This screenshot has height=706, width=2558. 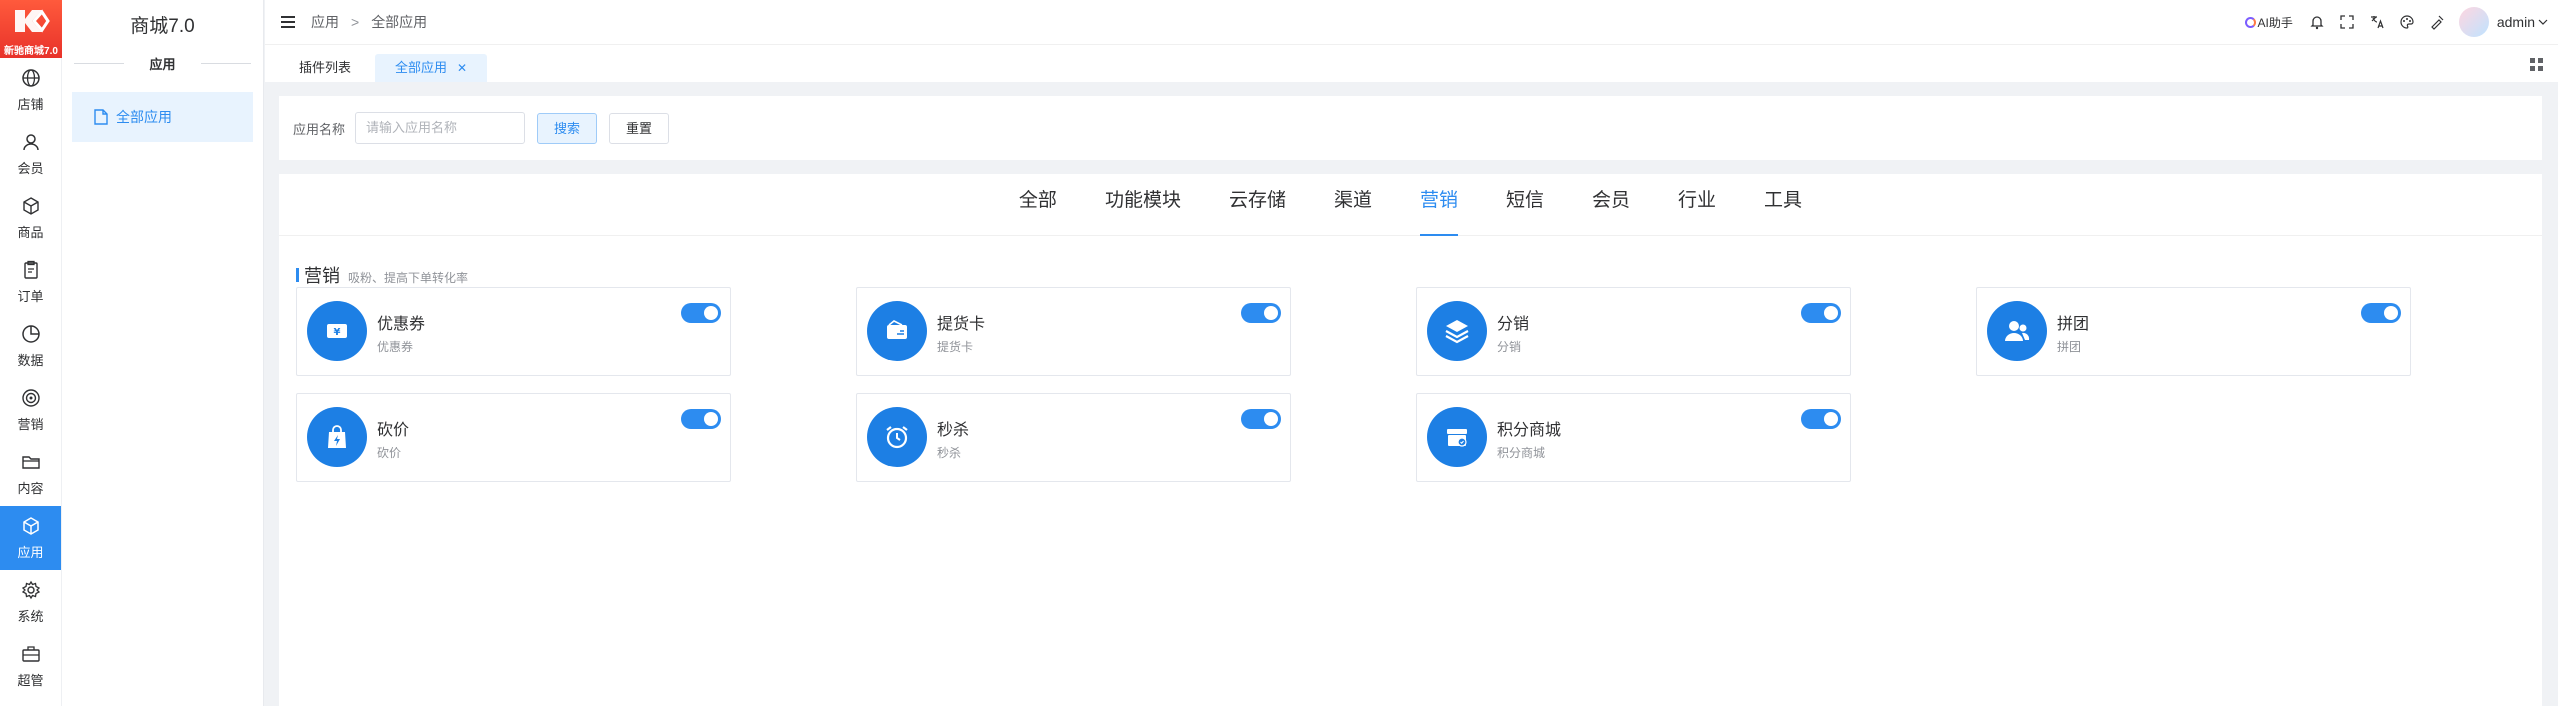 What do you see at coordinates (2268, 22) in the screenshot?
I see `ai-assistant-button: AI助手` at bounding box center [2268, 22].